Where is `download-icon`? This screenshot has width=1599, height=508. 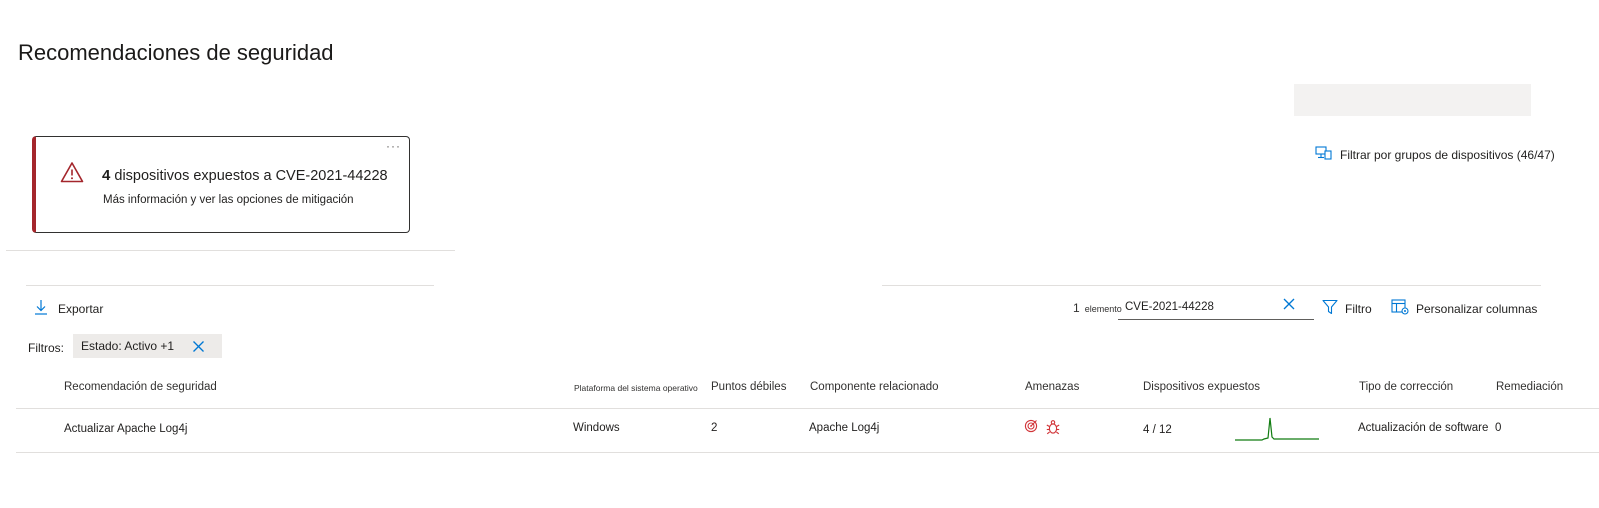
download-icon is located at coordinates (41, 308).